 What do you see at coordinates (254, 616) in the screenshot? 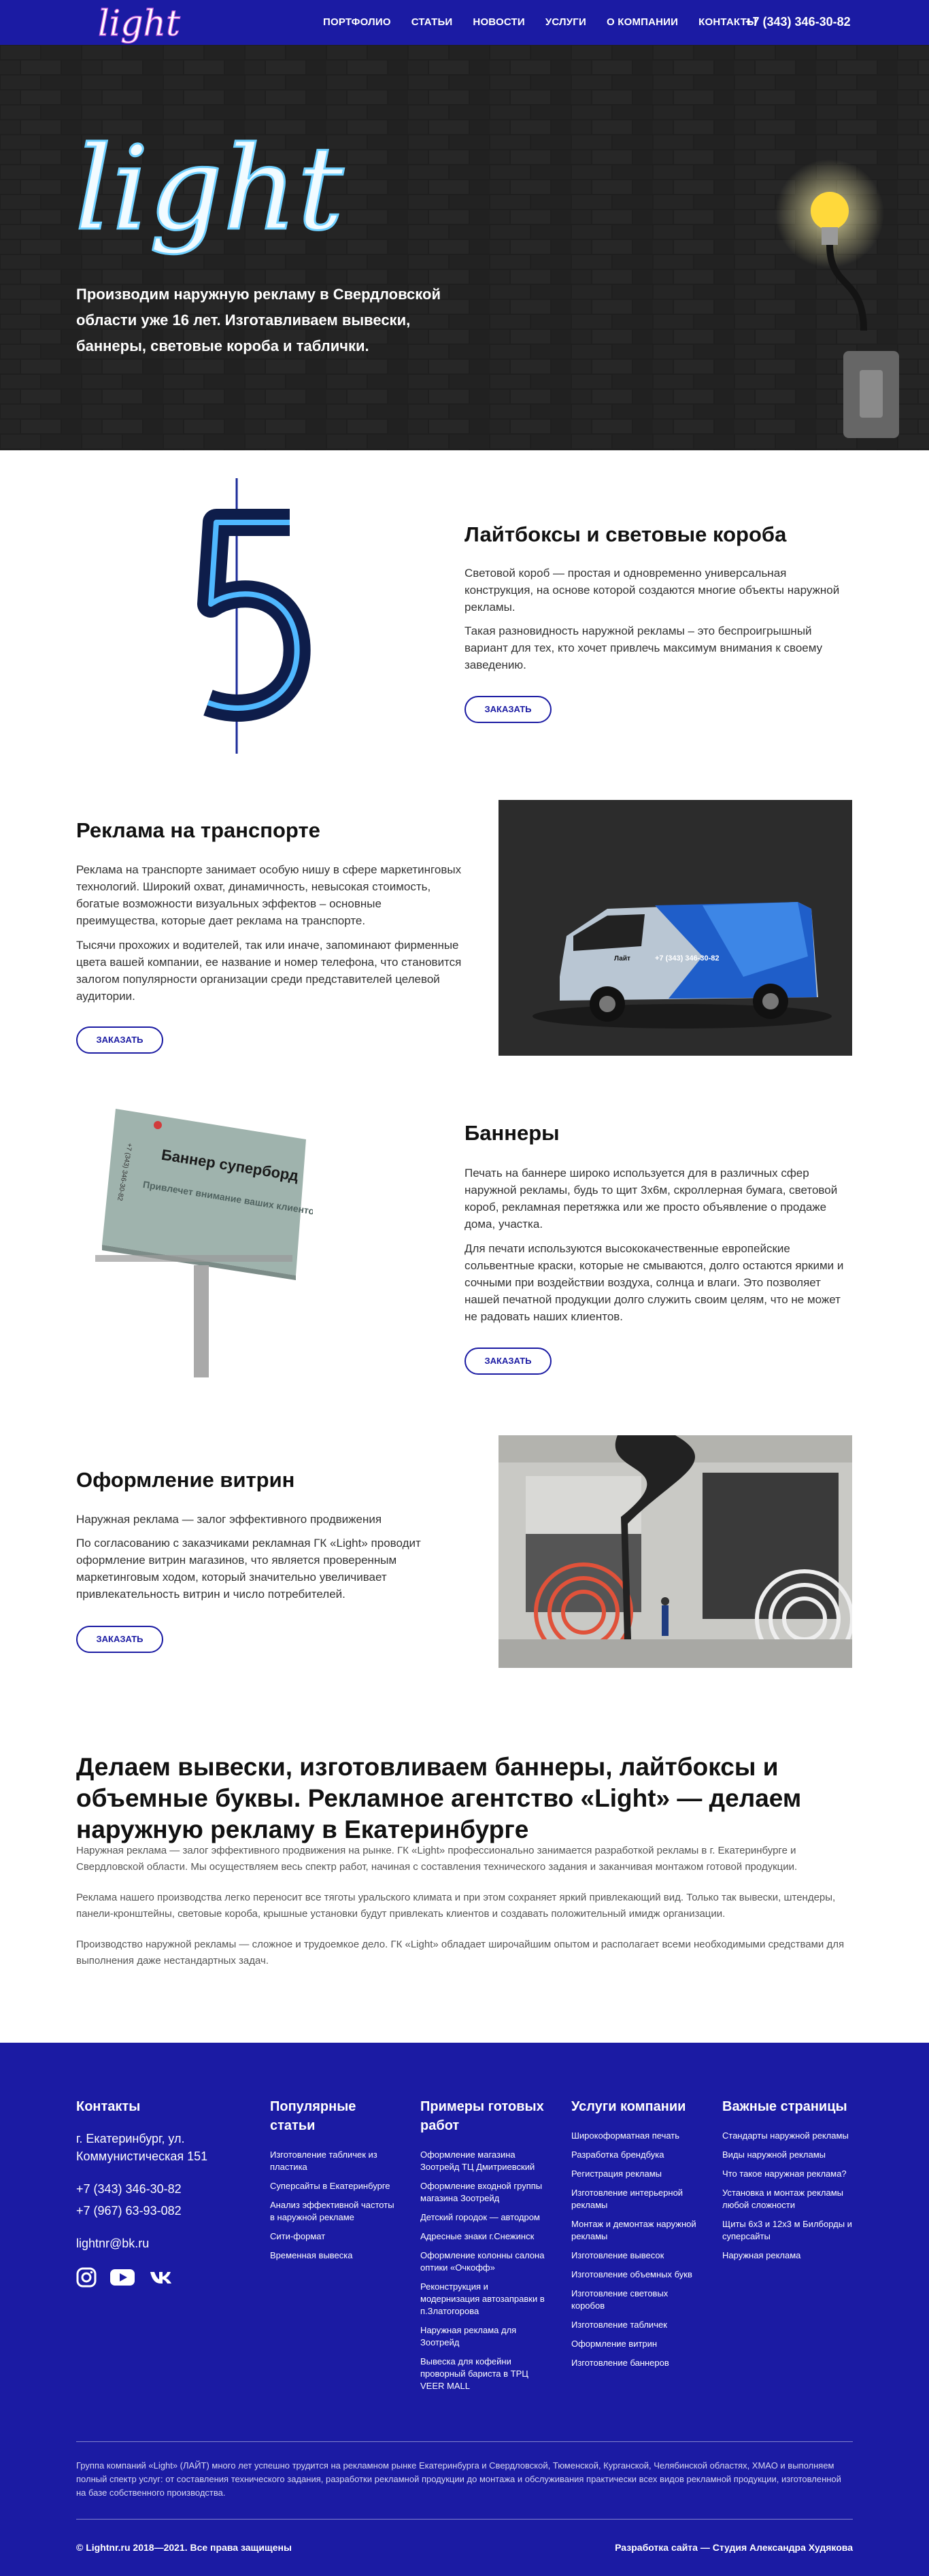
I see `neon-number-five-icon` at bounding box center [254, 616].